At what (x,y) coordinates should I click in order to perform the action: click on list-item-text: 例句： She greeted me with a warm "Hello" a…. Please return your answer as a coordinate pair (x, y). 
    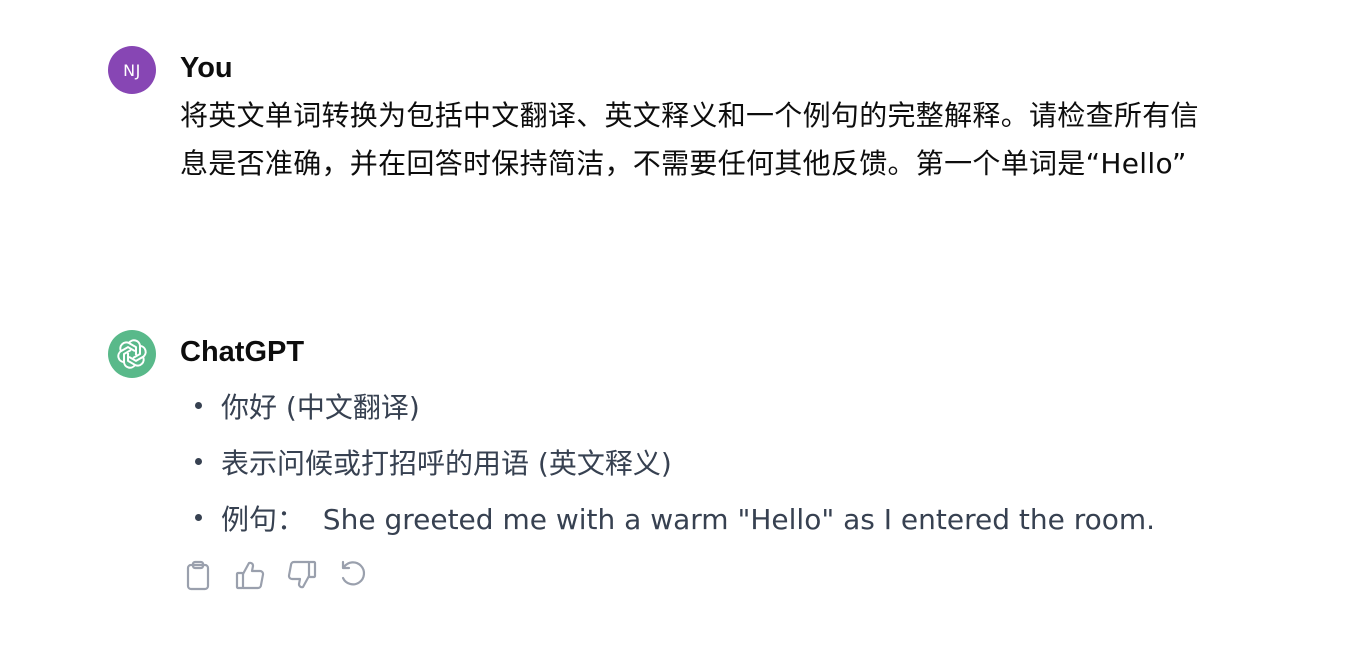
    Looking at the image, I should click on (688, 519).